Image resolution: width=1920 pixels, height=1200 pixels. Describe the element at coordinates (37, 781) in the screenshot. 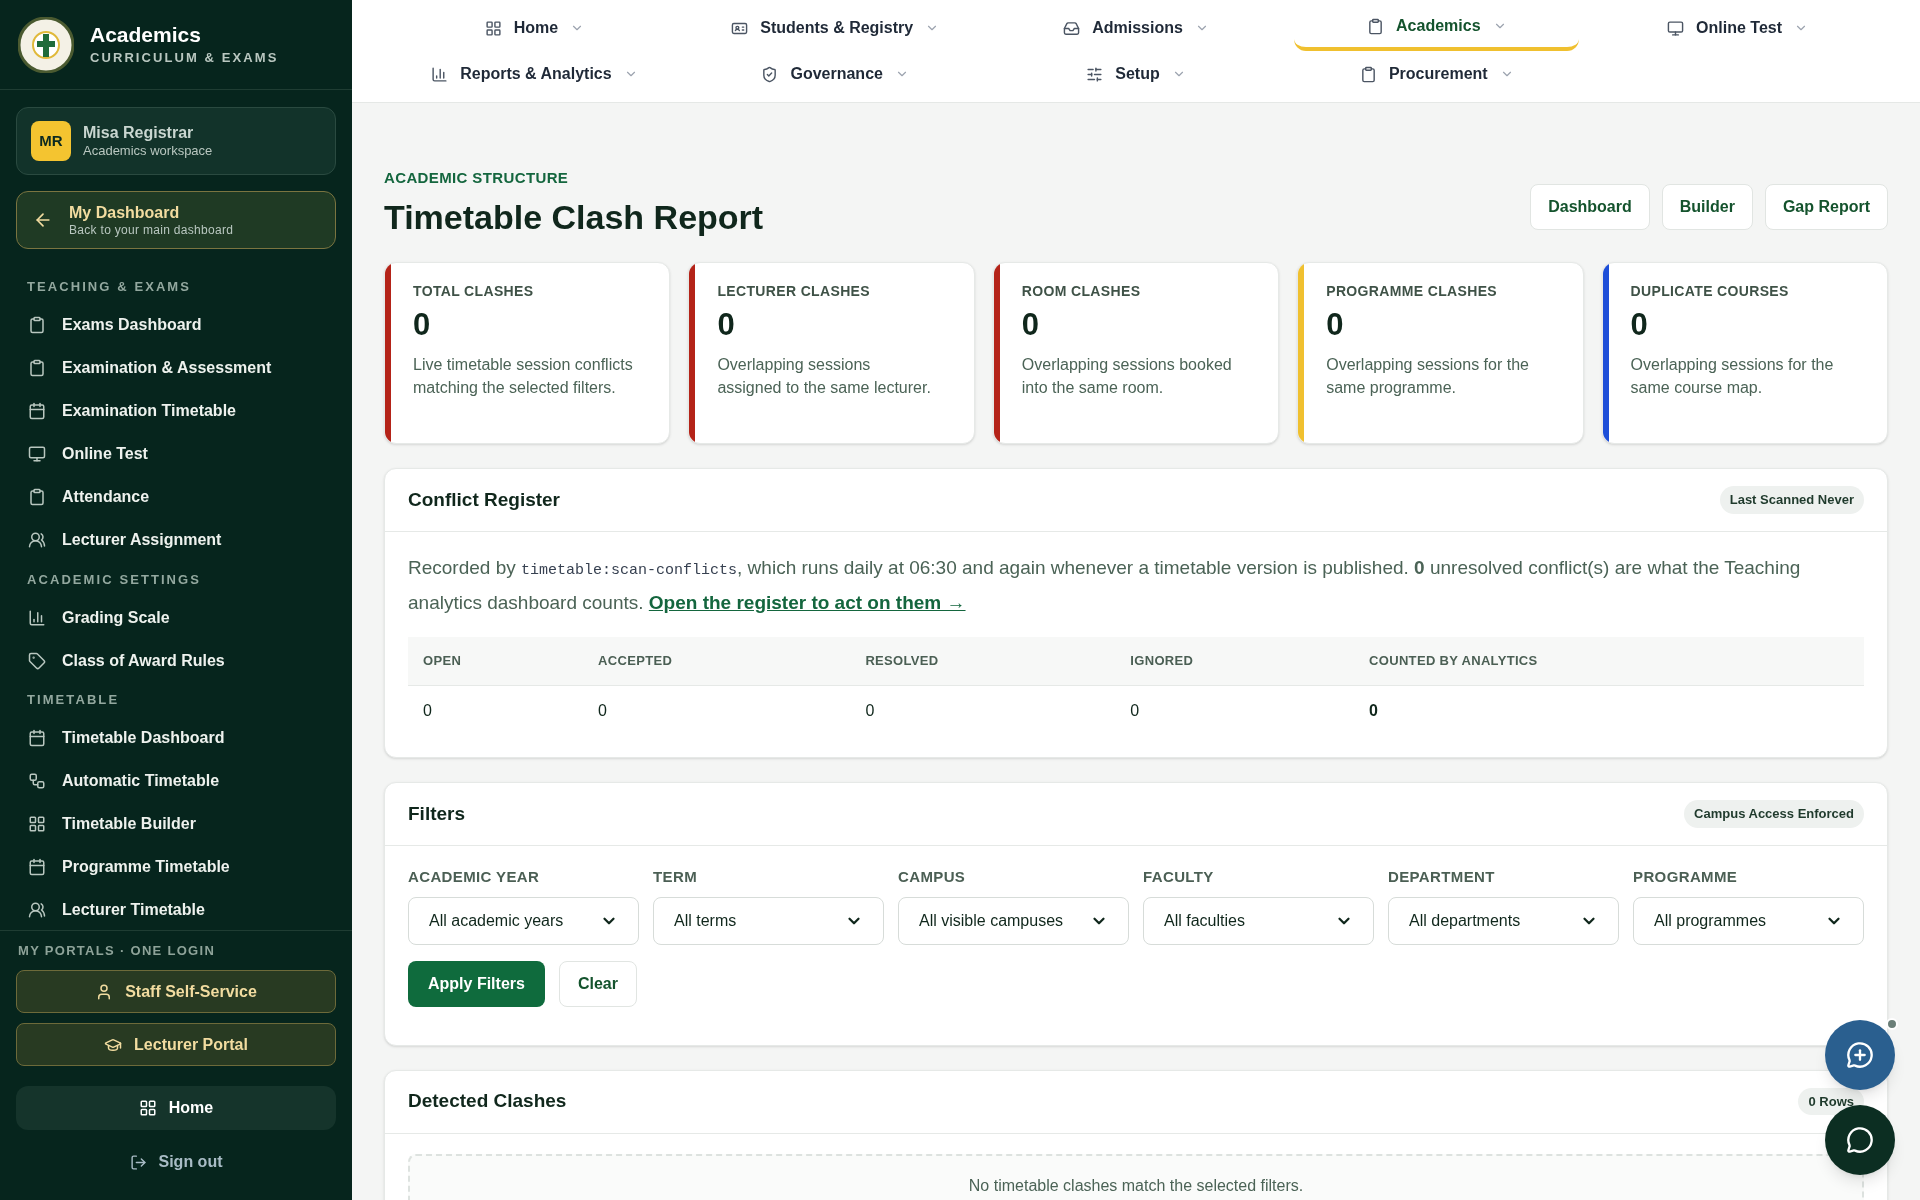

I see `workflow-icon` at that location.